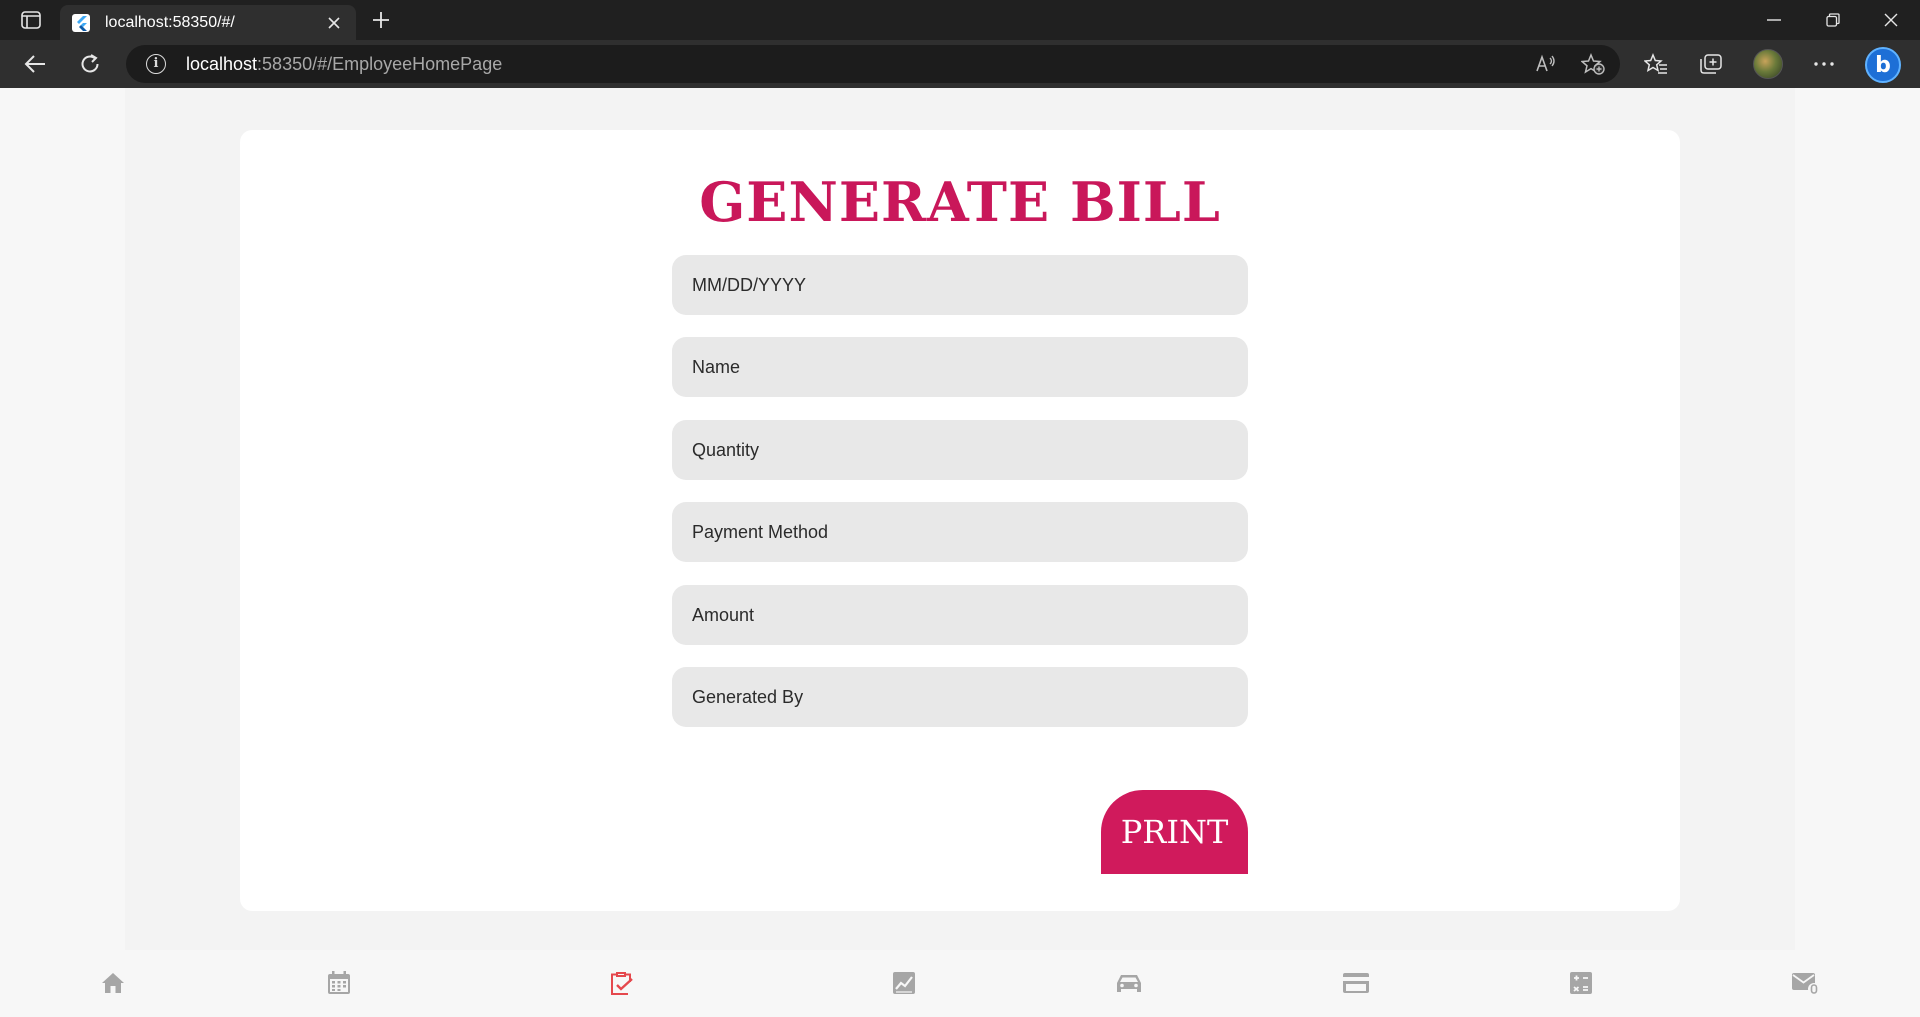 The width and height of the screenshot is (1920, 1017). I want to click on calculator-icon, so click(1581, 983).